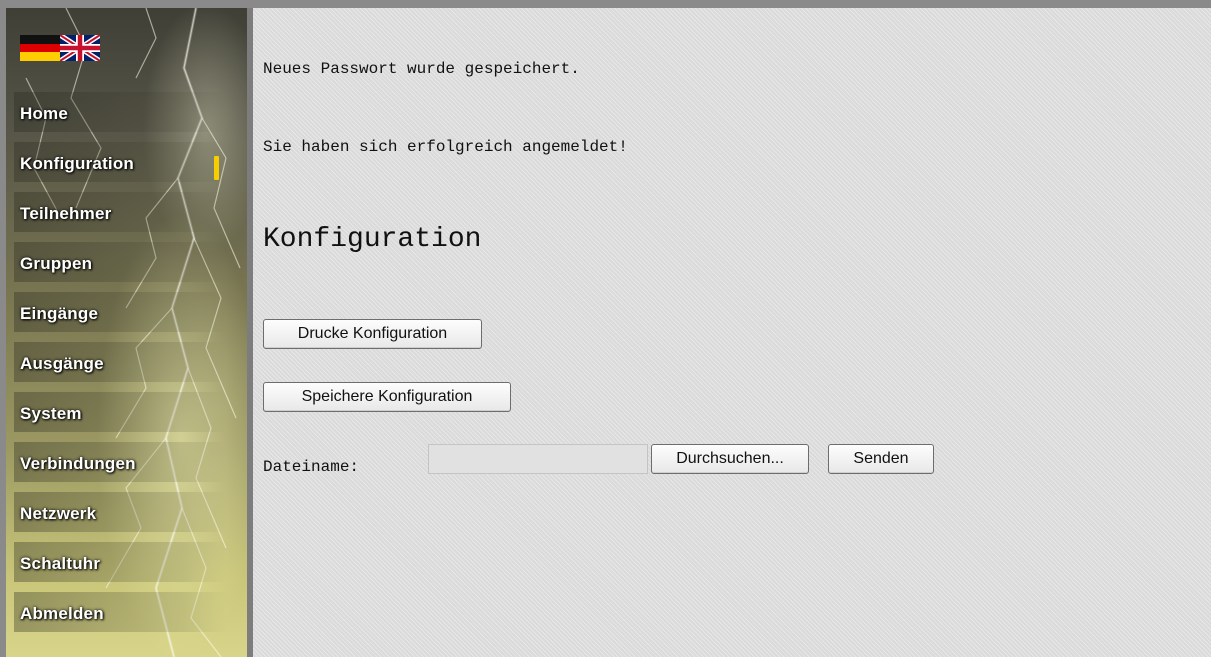  What do you see at coordinates (387, 397) in the screenshot?
I see `save-configuration-button: Speichere Konfiguration` at bounding box center [387, 397].